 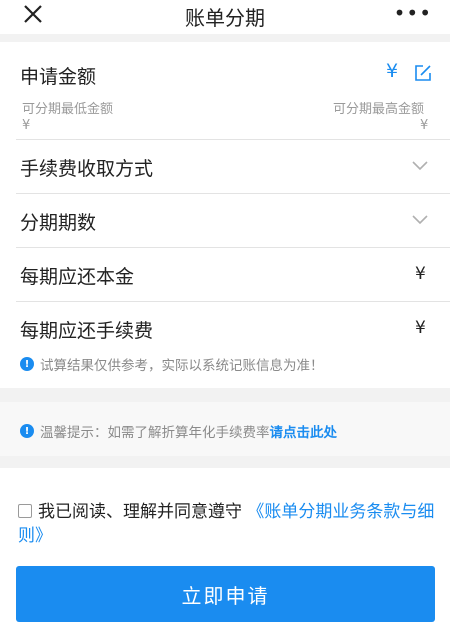 What do you see at coordinates (225, 324) in the screenshot?
I see `fee-row: 每期应还手续费 ¥` at bounding box center [225, 324].